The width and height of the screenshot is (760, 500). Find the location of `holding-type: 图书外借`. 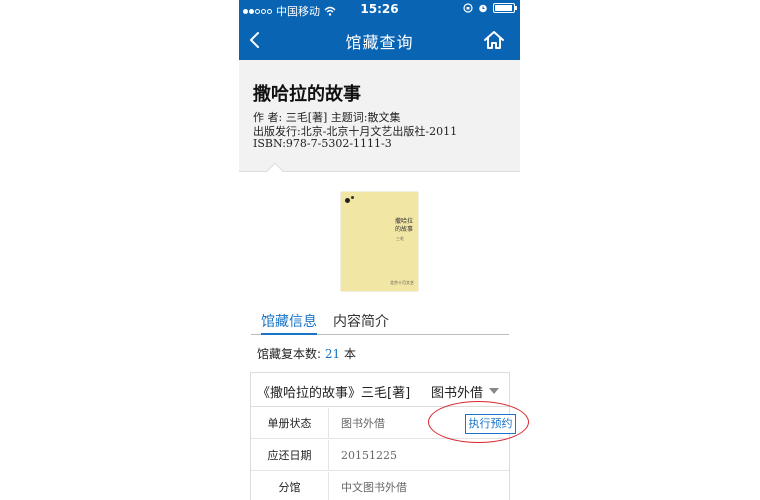

holding-type: 图书外借 is located at coordinates (456, 393).